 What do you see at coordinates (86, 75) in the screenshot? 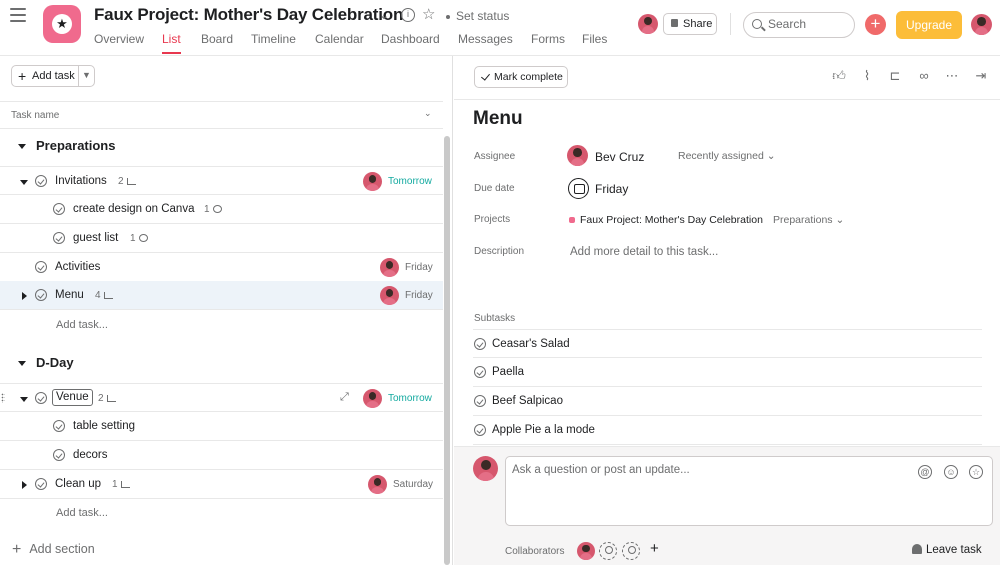
I see `chevron-down-icon: ▼` at bounding box center [86, 75].